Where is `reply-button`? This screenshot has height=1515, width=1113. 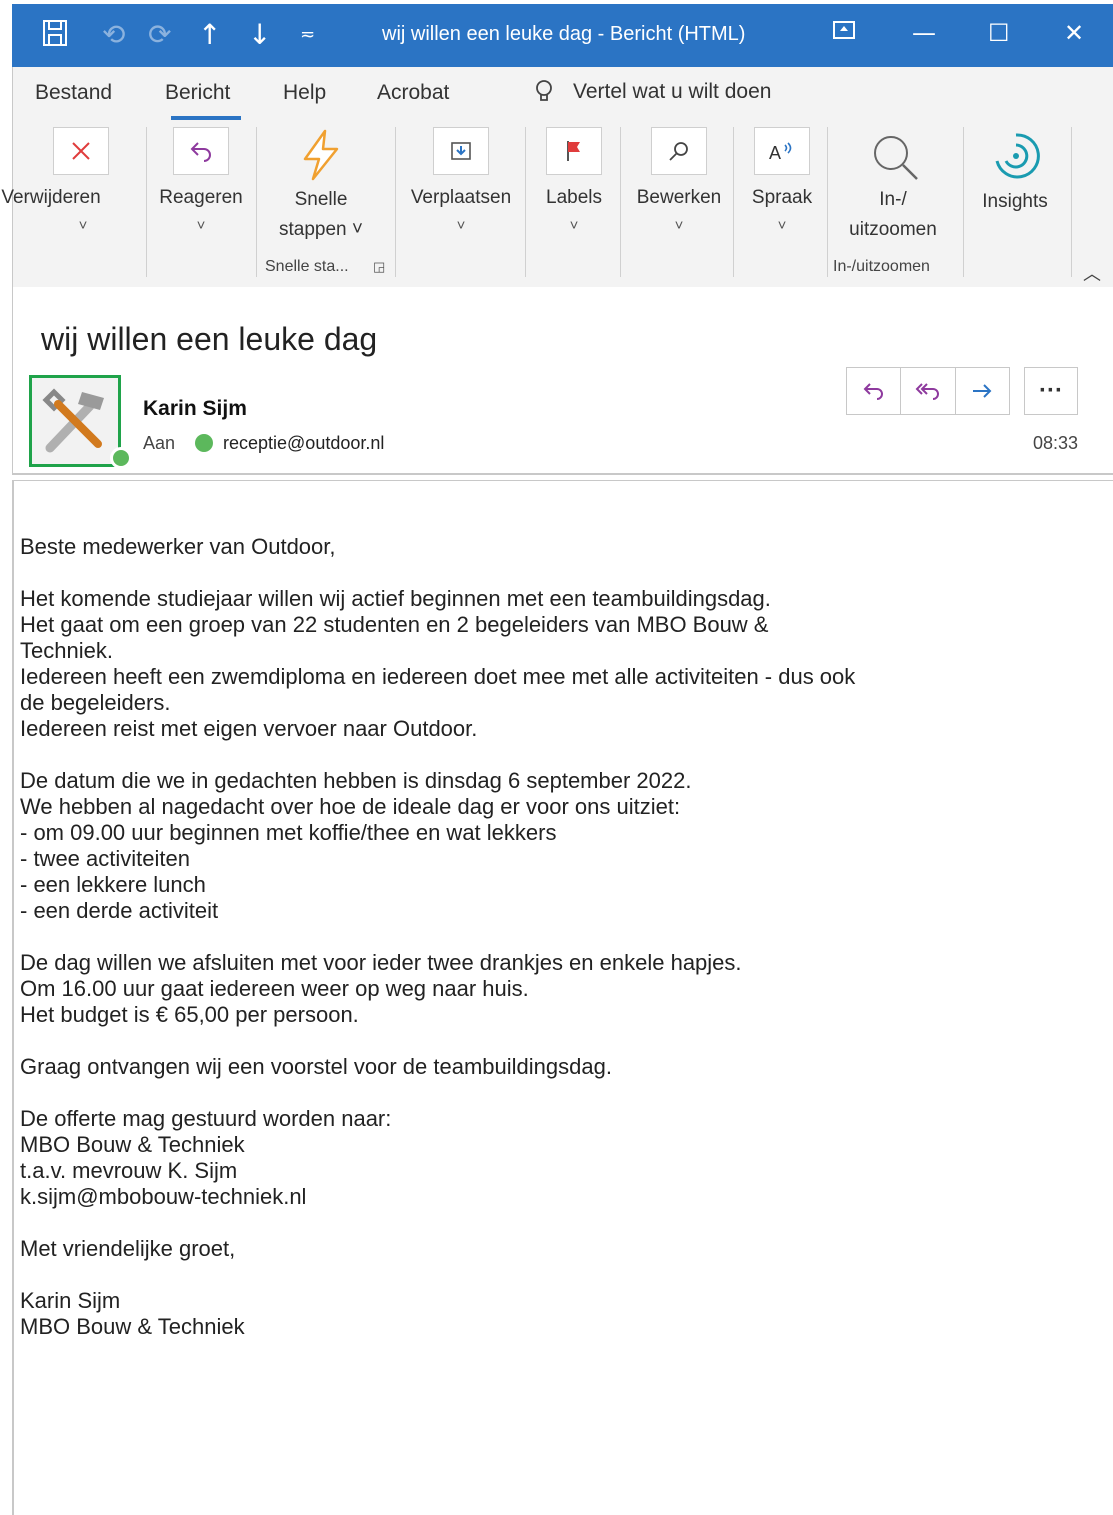 reply-button is located at coordinates (874, 391).